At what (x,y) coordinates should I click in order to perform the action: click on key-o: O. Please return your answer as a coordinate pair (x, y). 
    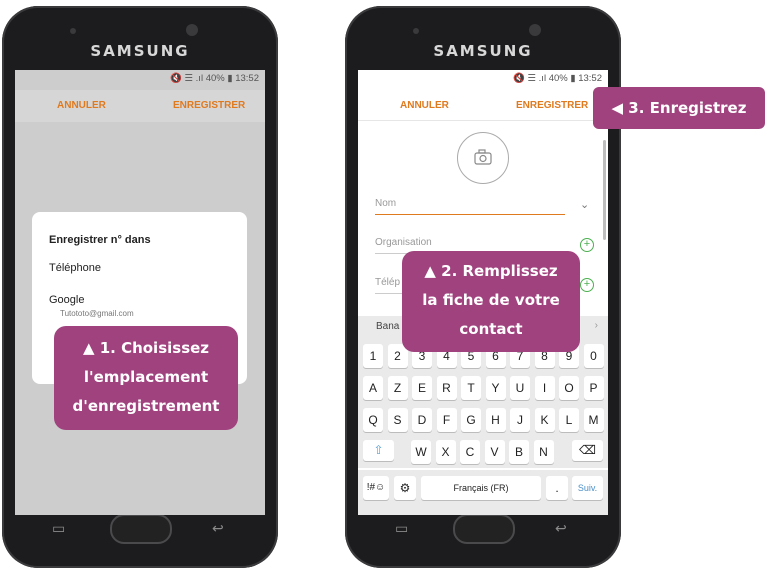
    Looking at the image, I should click on (569, 388).